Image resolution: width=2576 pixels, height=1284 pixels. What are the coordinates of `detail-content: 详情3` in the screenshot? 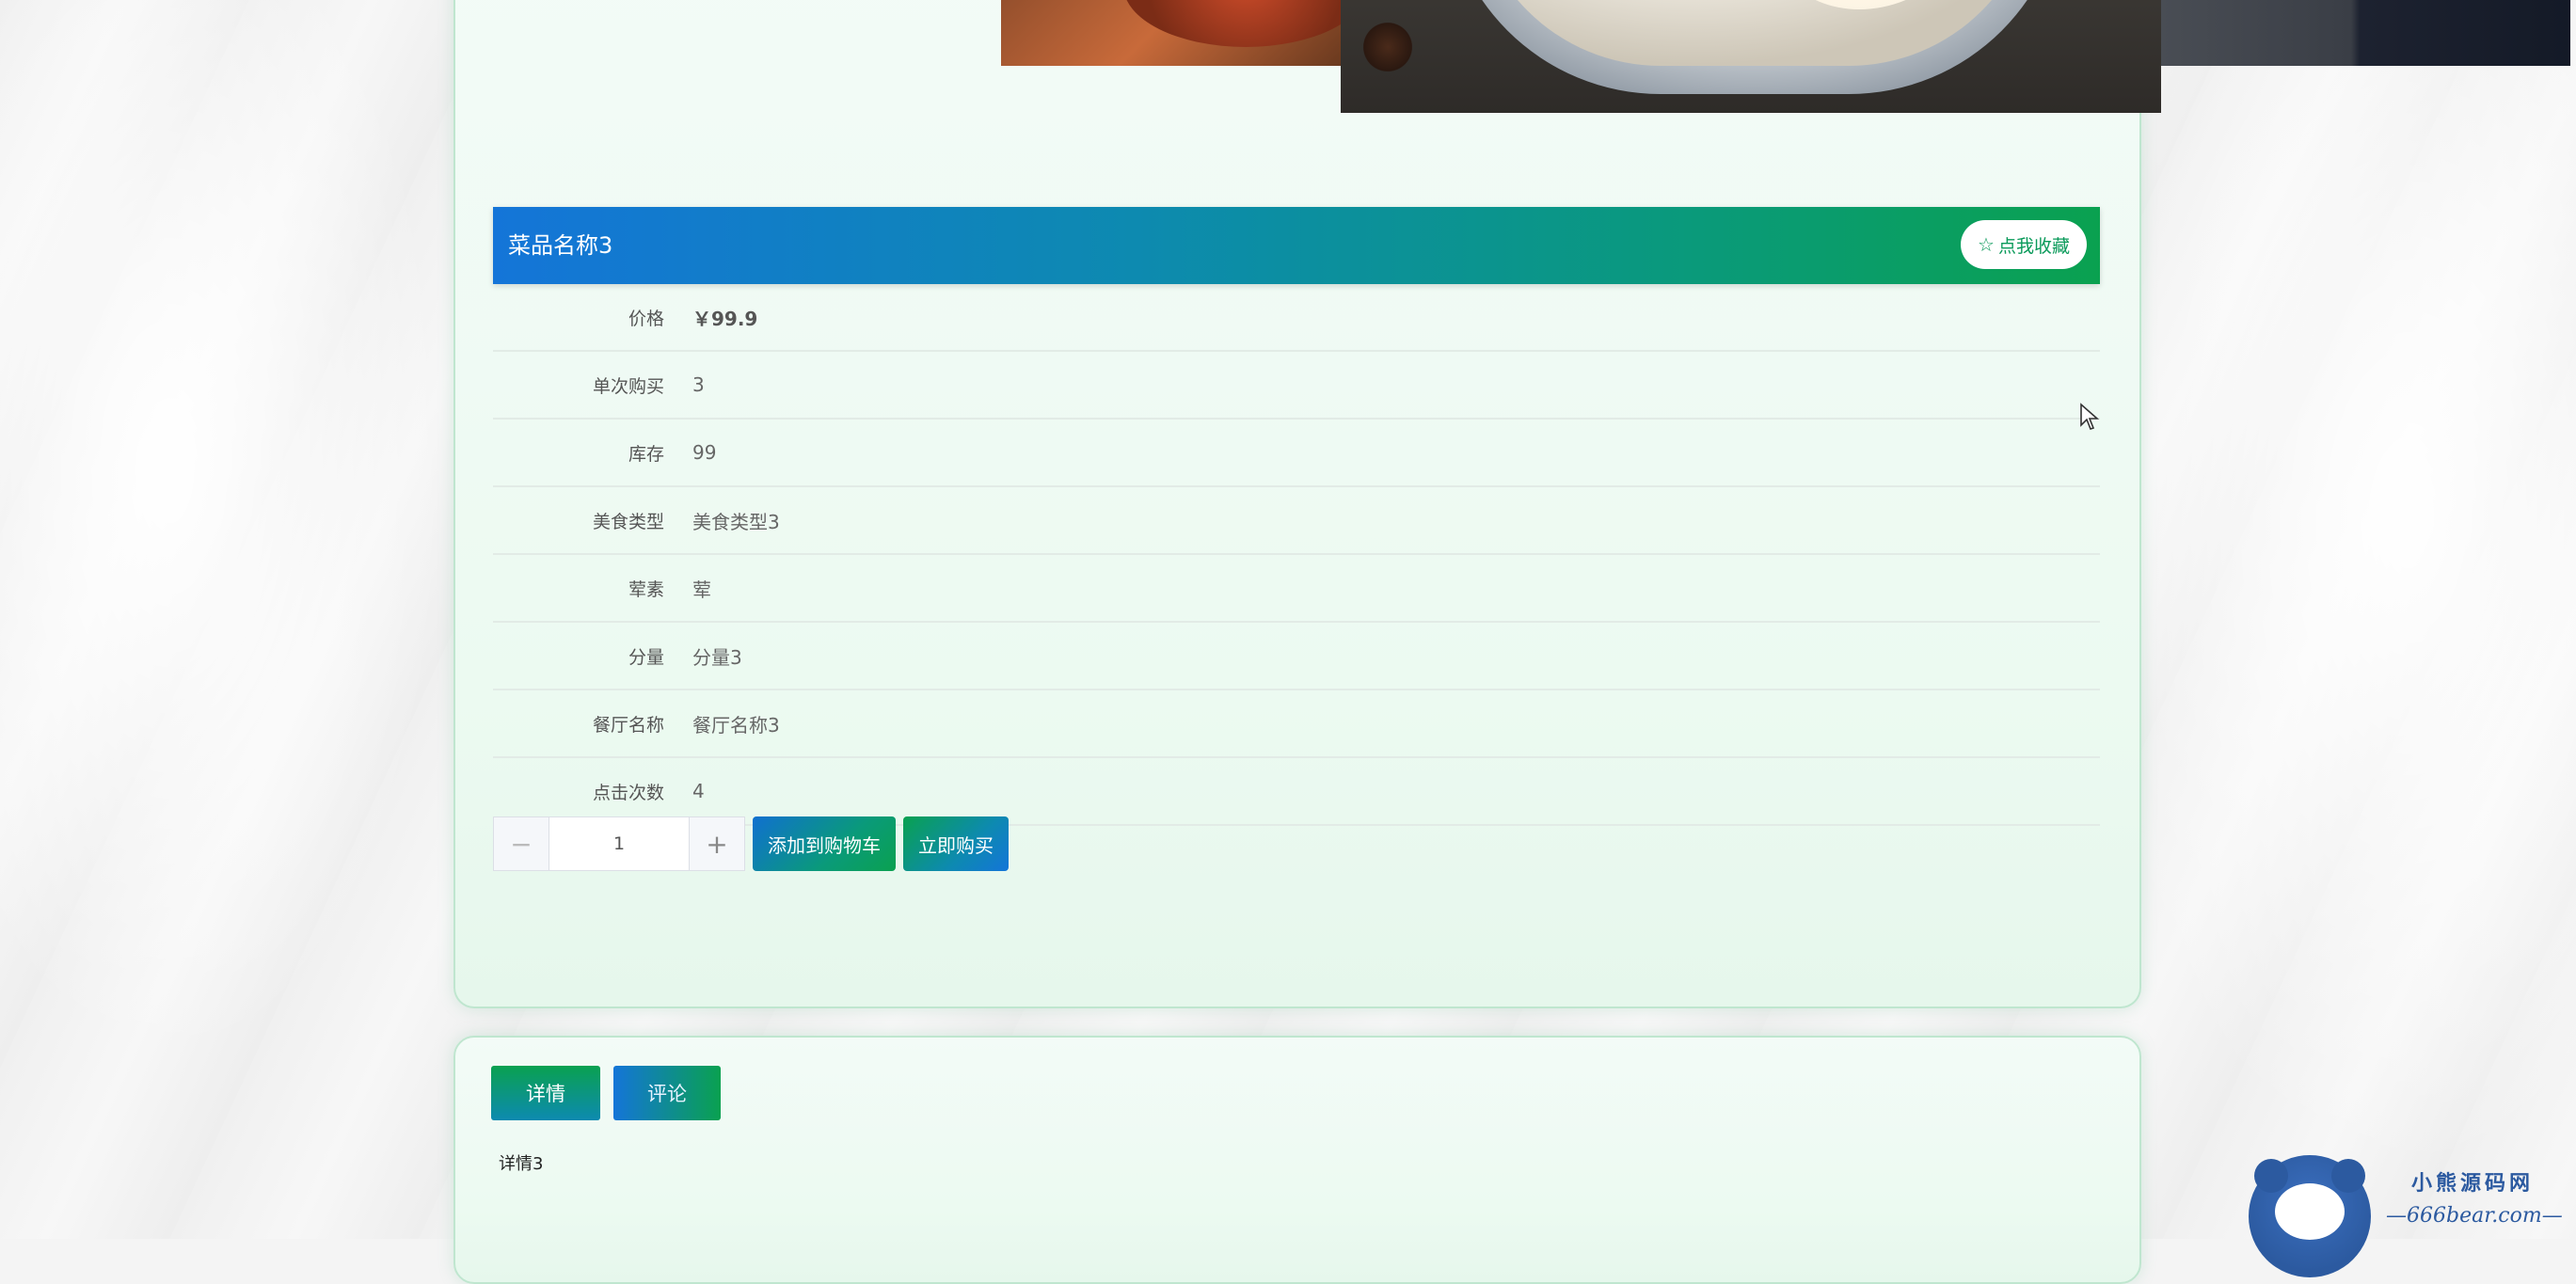 It's located at (521, 1164).